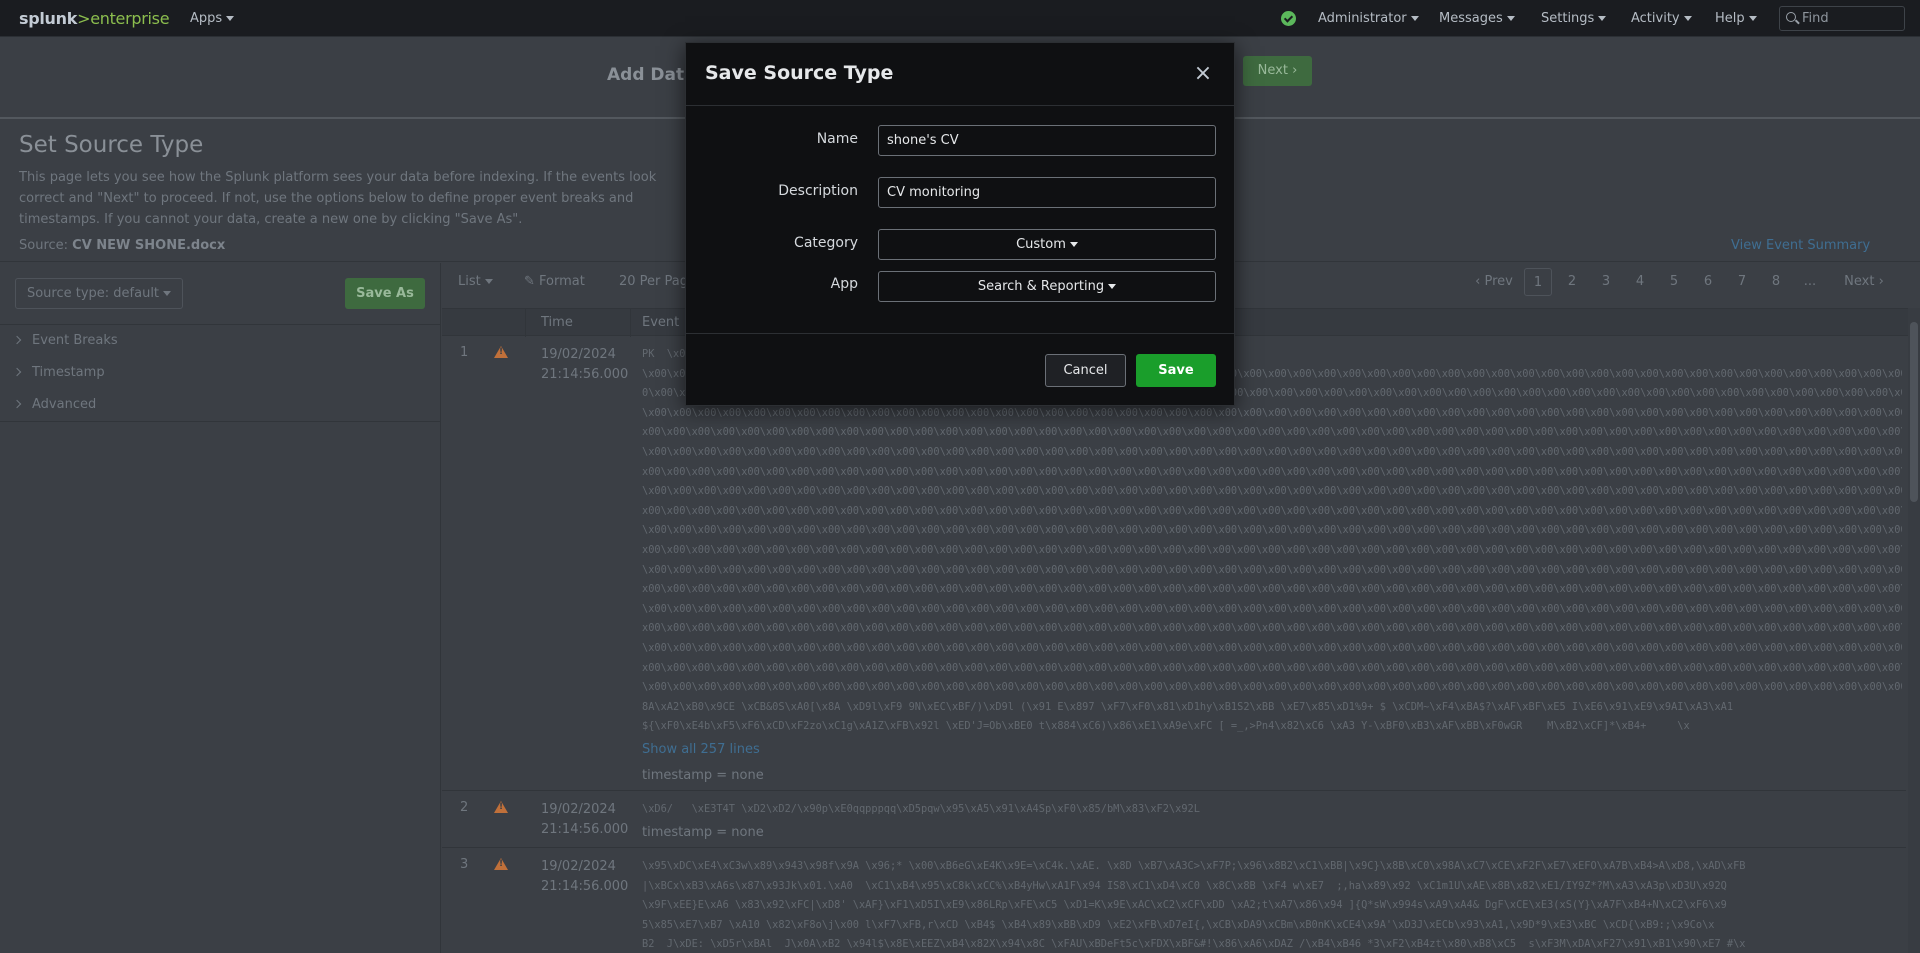 This screenshot has height=953, width=1920. Describe the element at coordinates (844, 284) in the screenshot. I see `app-label: App` at that location.